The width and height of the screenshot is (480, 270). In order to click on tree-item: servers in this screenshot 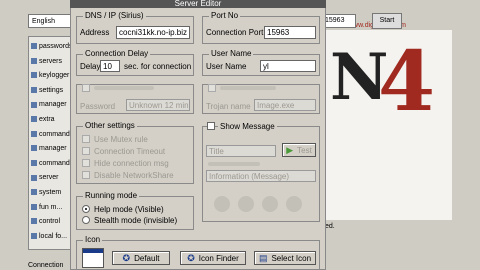, I will do `click(51, 61)`.